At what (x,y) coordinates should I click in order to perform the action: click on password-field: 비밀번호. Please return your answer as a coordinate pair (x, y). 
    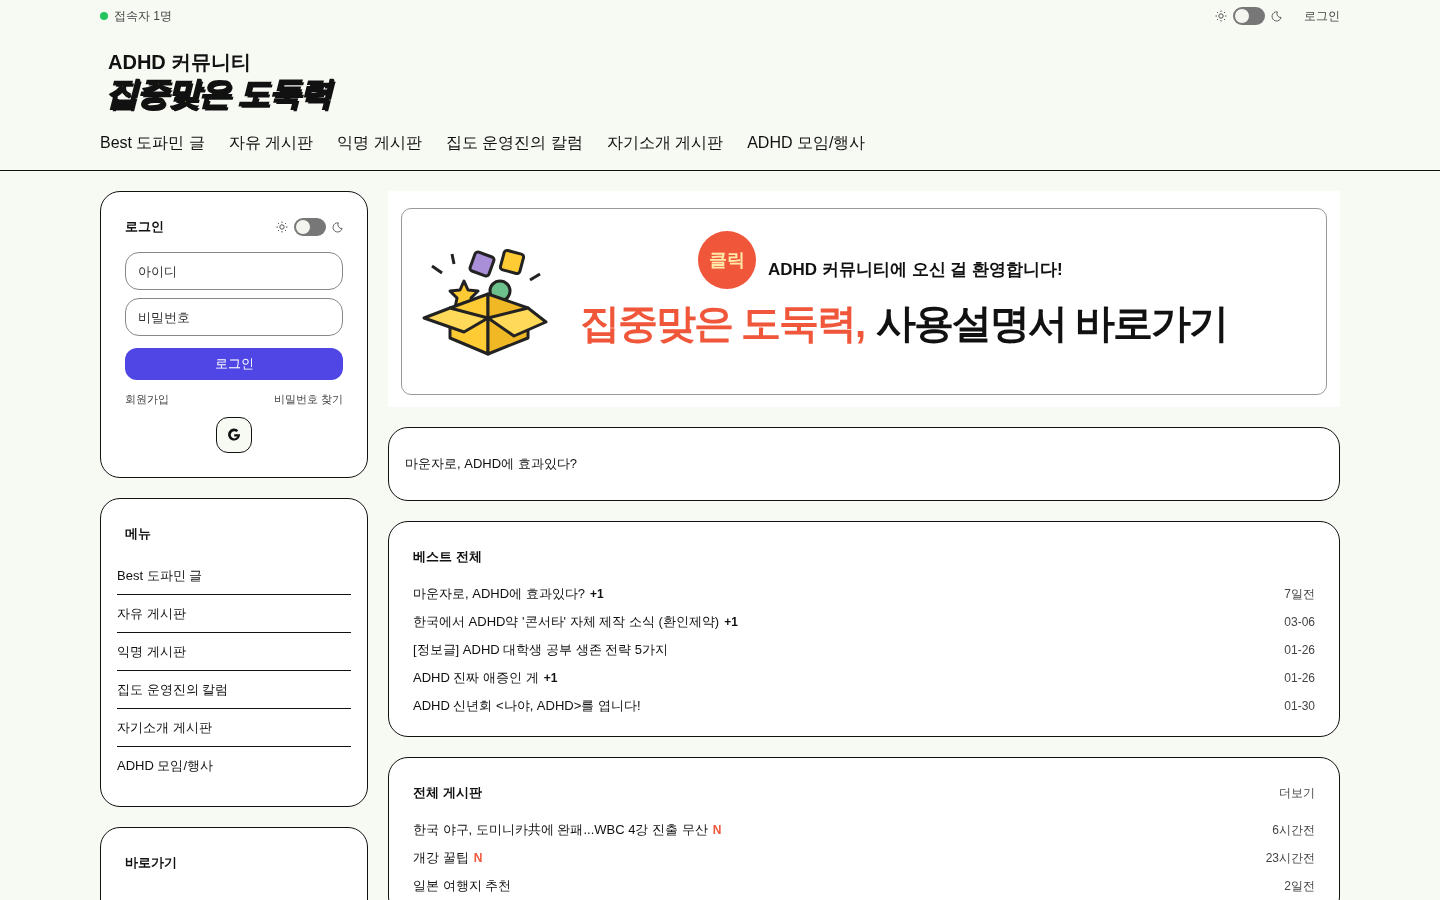
    Looking at the image, I should click on (234, 317).